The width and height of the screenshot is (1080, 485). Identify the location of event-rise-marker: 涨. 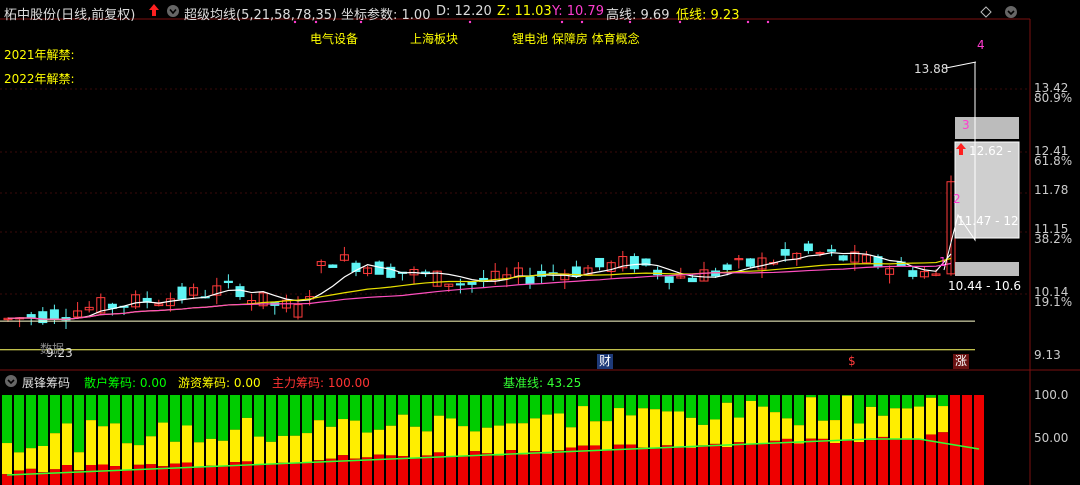
(961, 361).